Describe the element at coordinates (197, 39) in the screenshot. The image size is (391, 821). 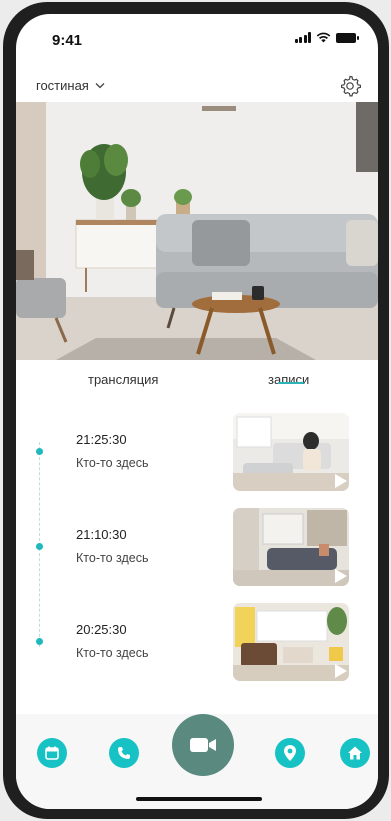
I see `status-bar: 9:41` at that location.